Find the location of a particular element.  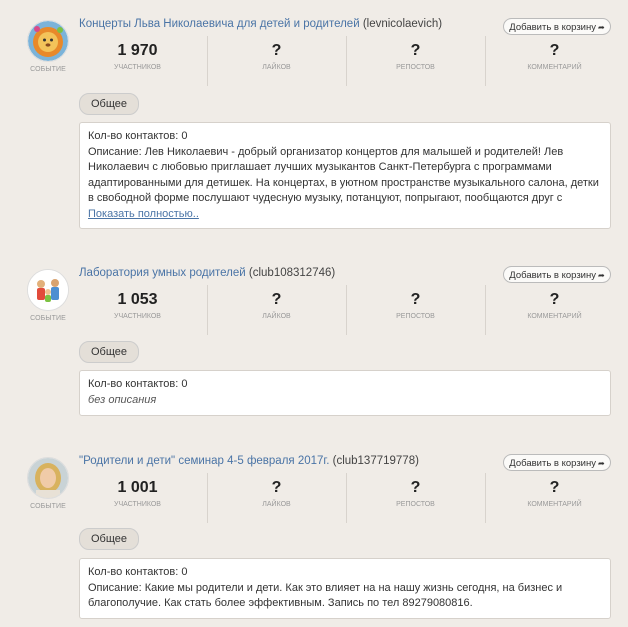

title-link: Лаборатория умных родителей is located at coordinates (162, 273).